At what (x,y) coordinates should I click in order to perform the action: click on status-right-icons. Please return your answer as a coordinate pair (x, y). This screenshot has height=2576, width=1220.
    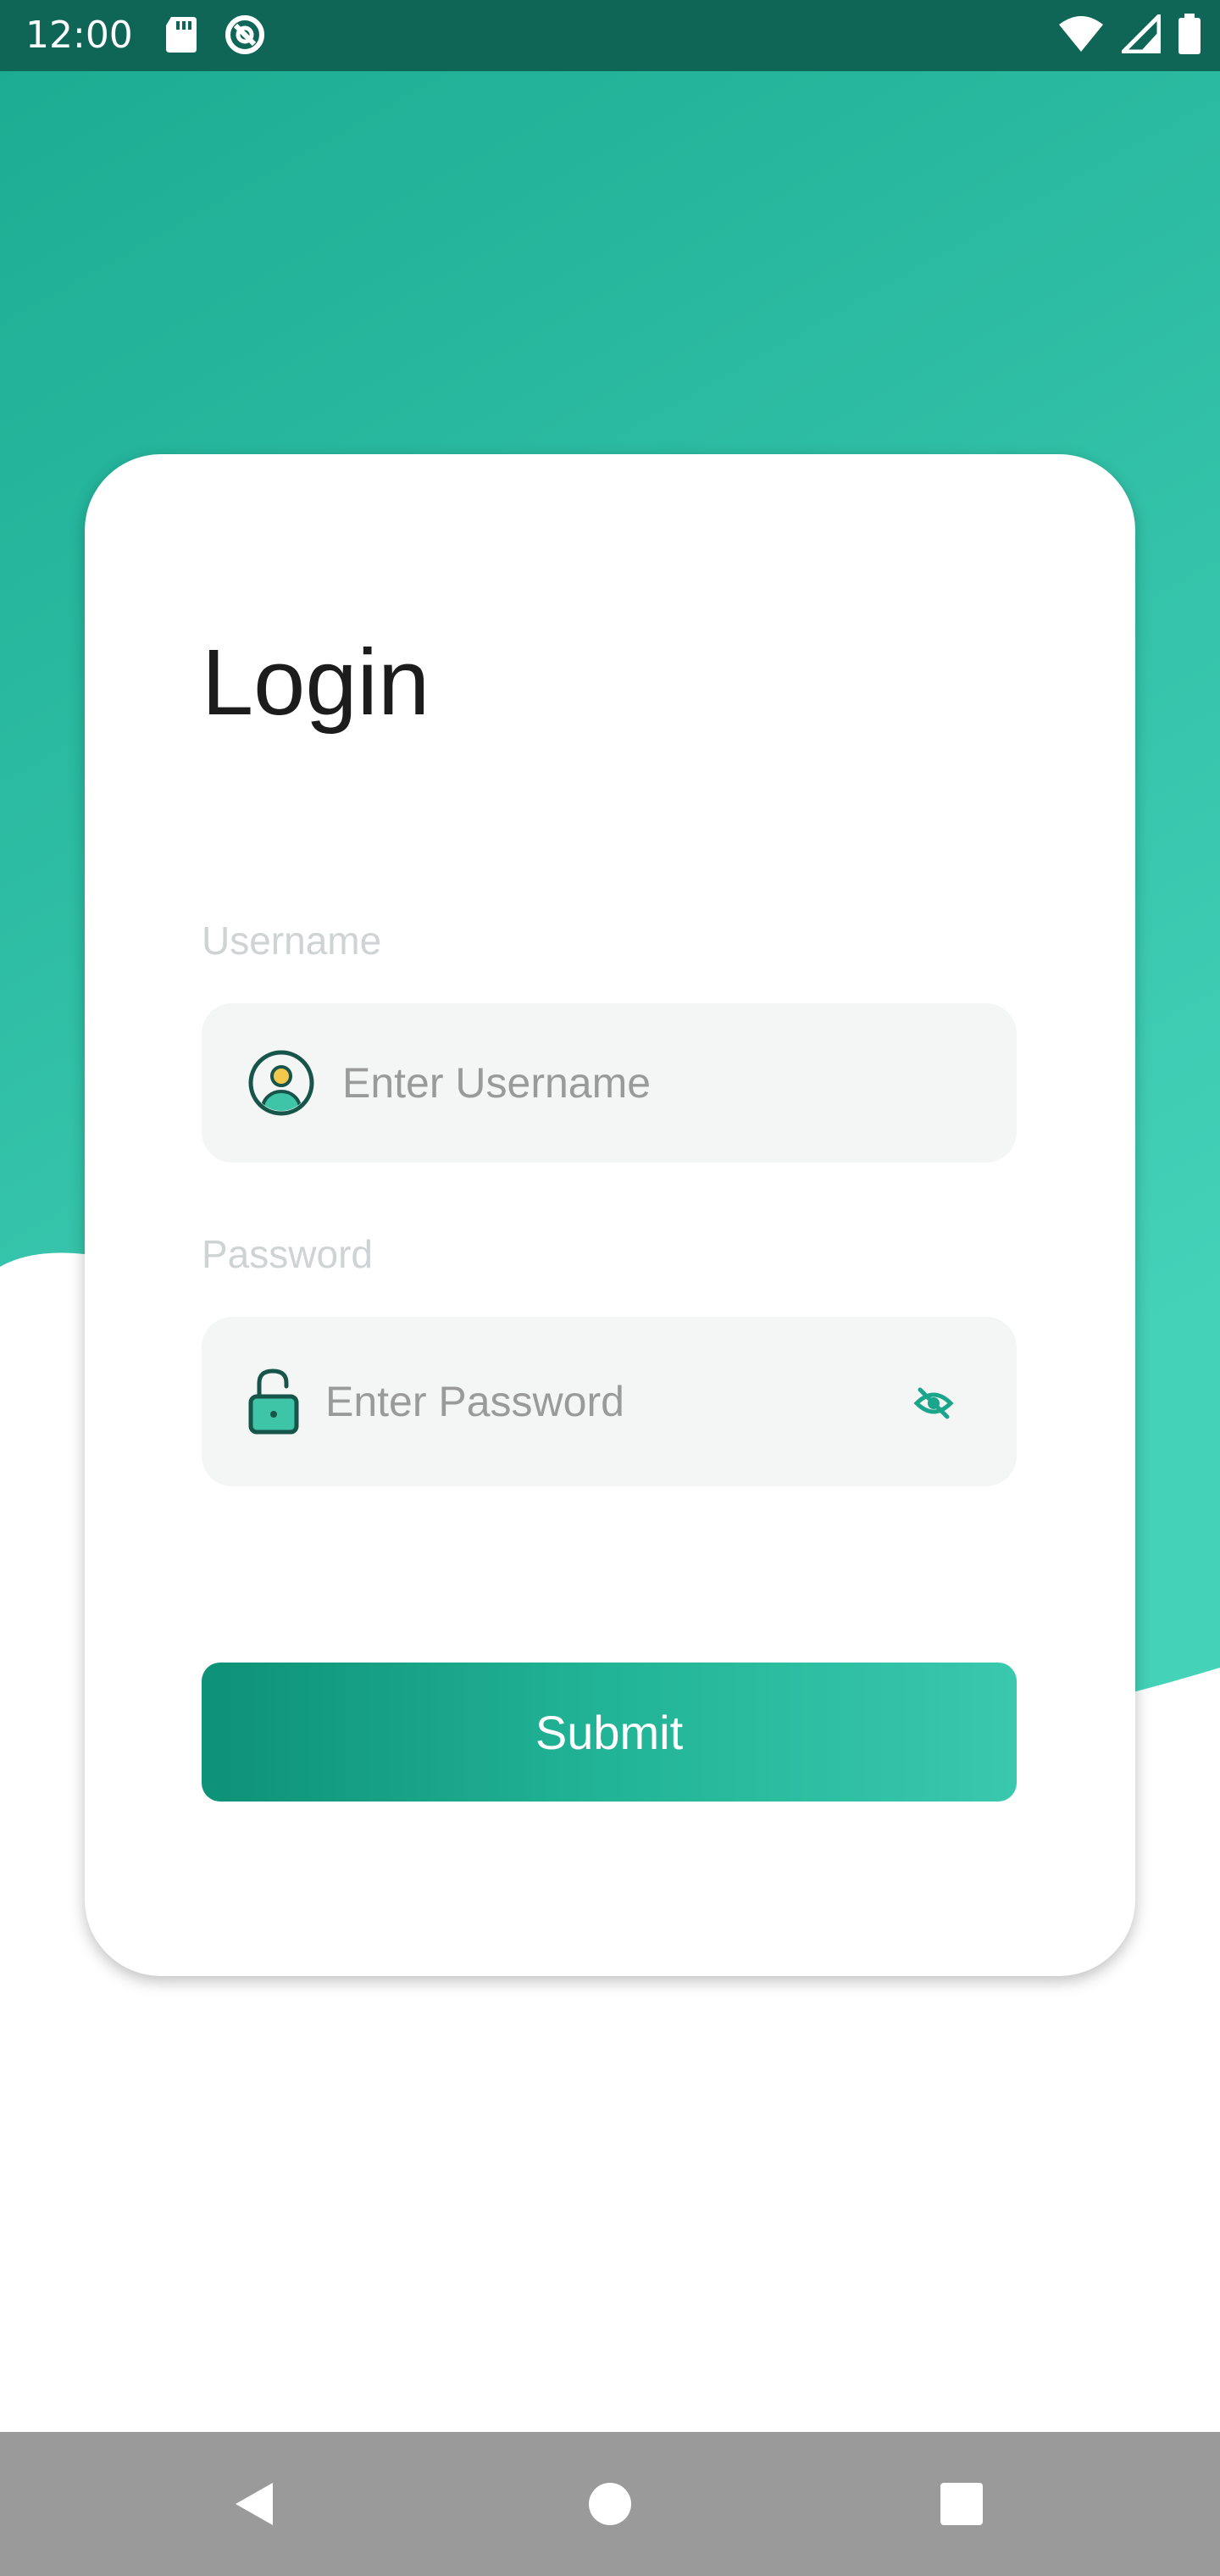
    Looking at the image, I should click on (1129, 34).